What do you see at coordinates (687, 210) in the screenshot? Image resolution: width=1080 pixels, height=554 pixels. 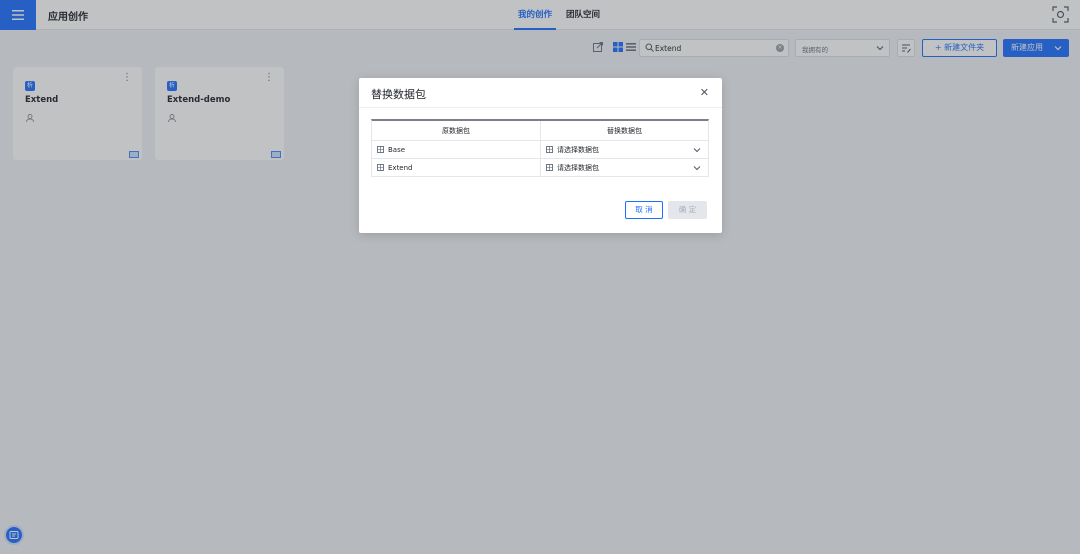 I see `confirm-button: 确 定` at bounding box center [687, 210].